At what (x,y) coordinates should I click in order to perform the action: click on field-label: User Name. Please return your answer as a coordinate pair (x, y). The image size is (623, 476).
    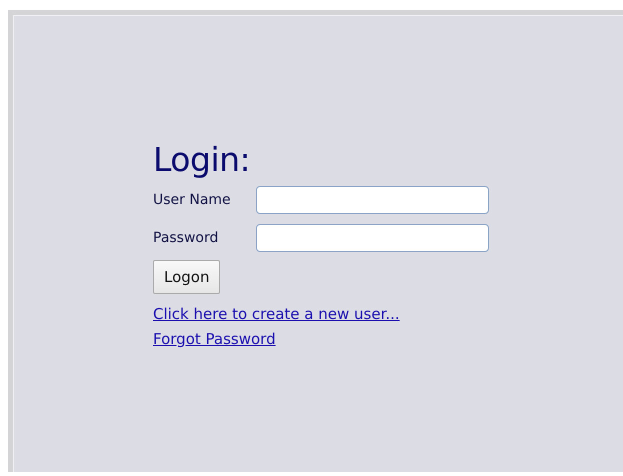
    Looking at the image, I should click on (192, 200).